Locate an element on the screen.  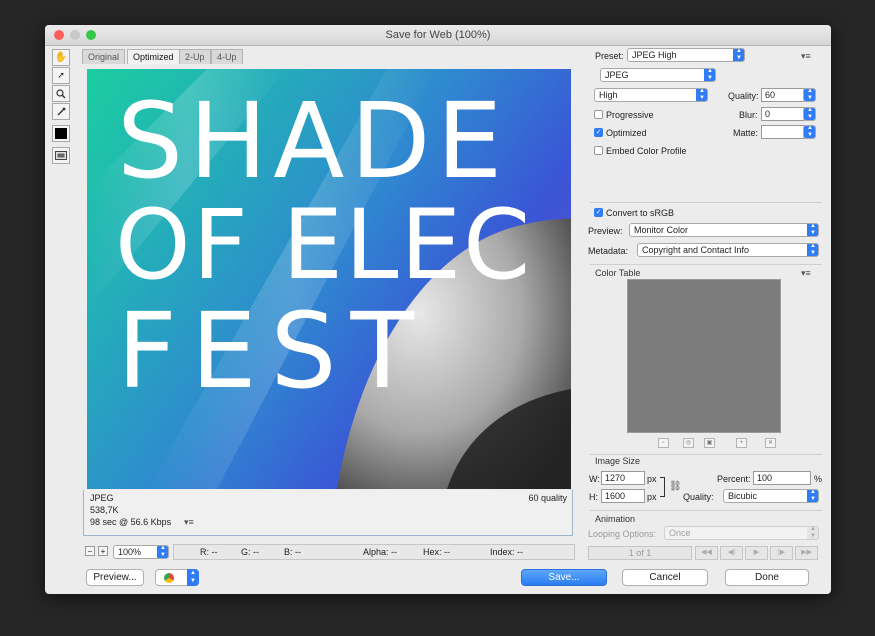
quality-input: 60 is located at coordinates (783, 95).